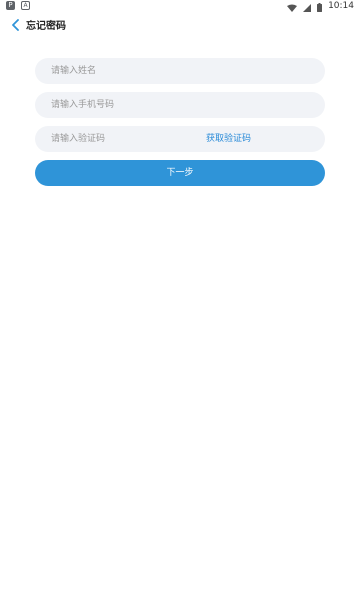 This screenshot has height=600, width=360. I want to click on notification-a-icon: A, so click(25, 5).